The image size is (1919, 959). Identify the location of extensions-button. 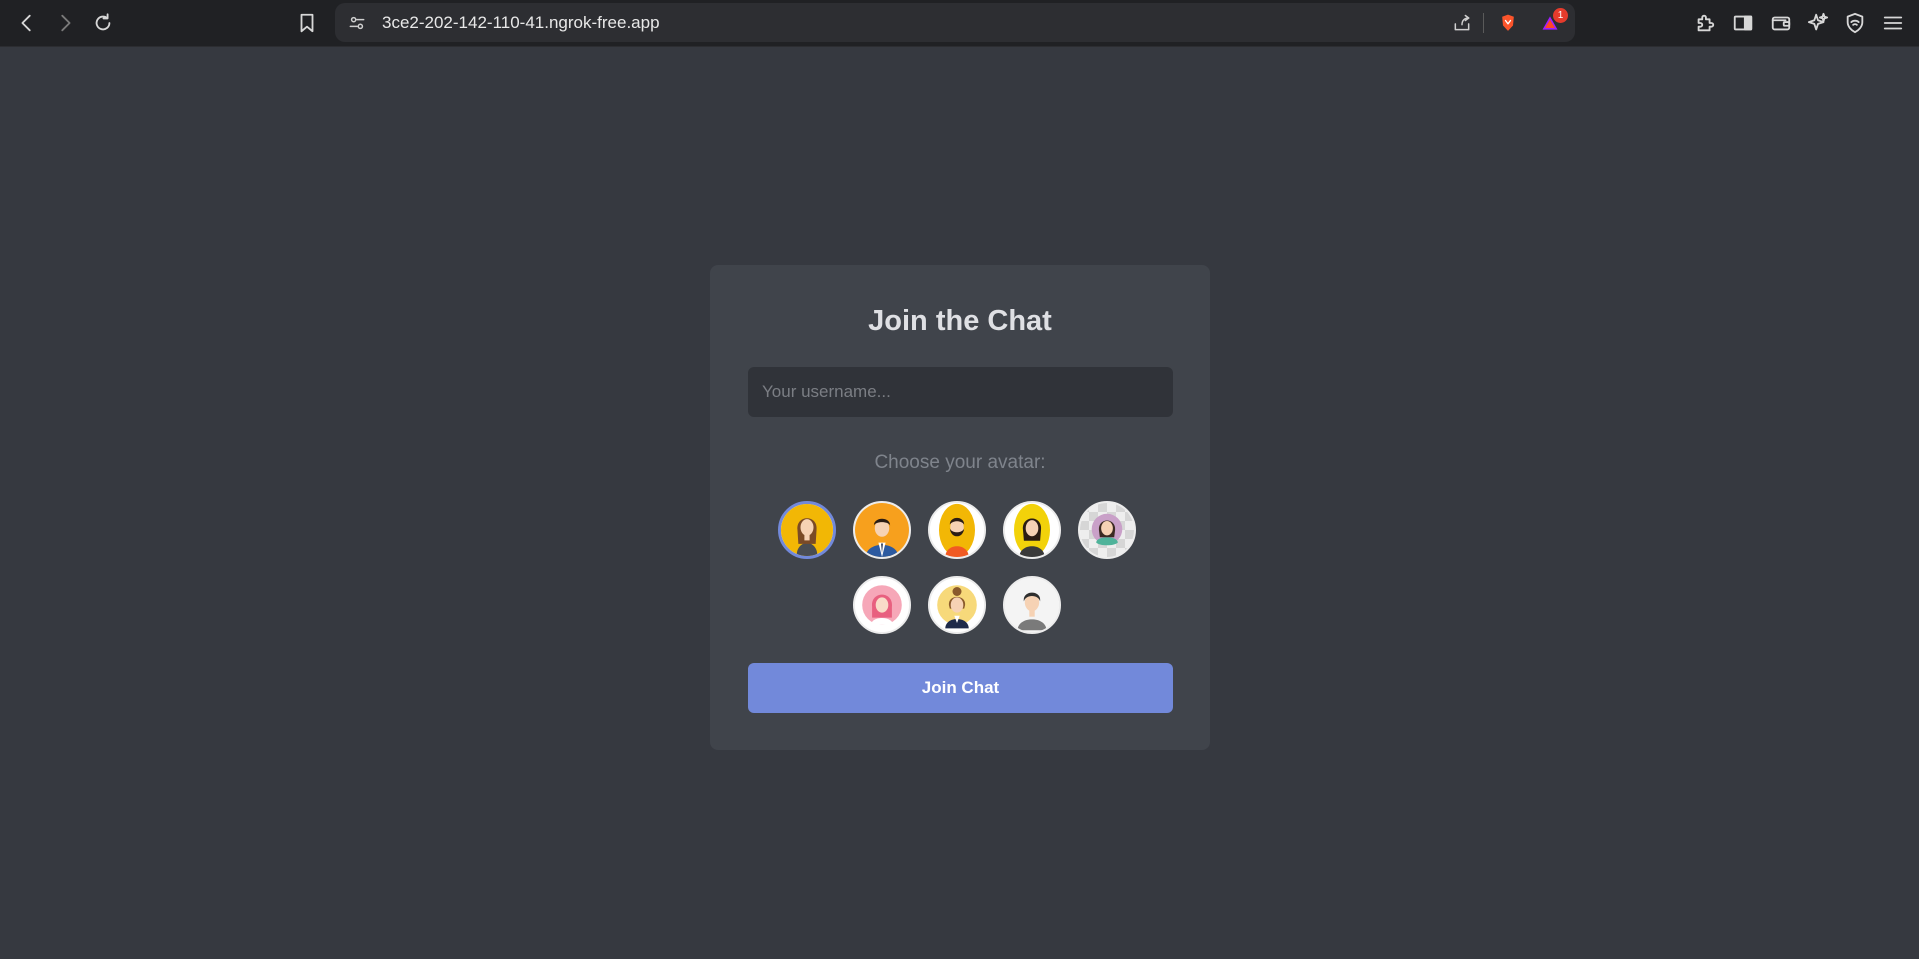
(1705, 23).